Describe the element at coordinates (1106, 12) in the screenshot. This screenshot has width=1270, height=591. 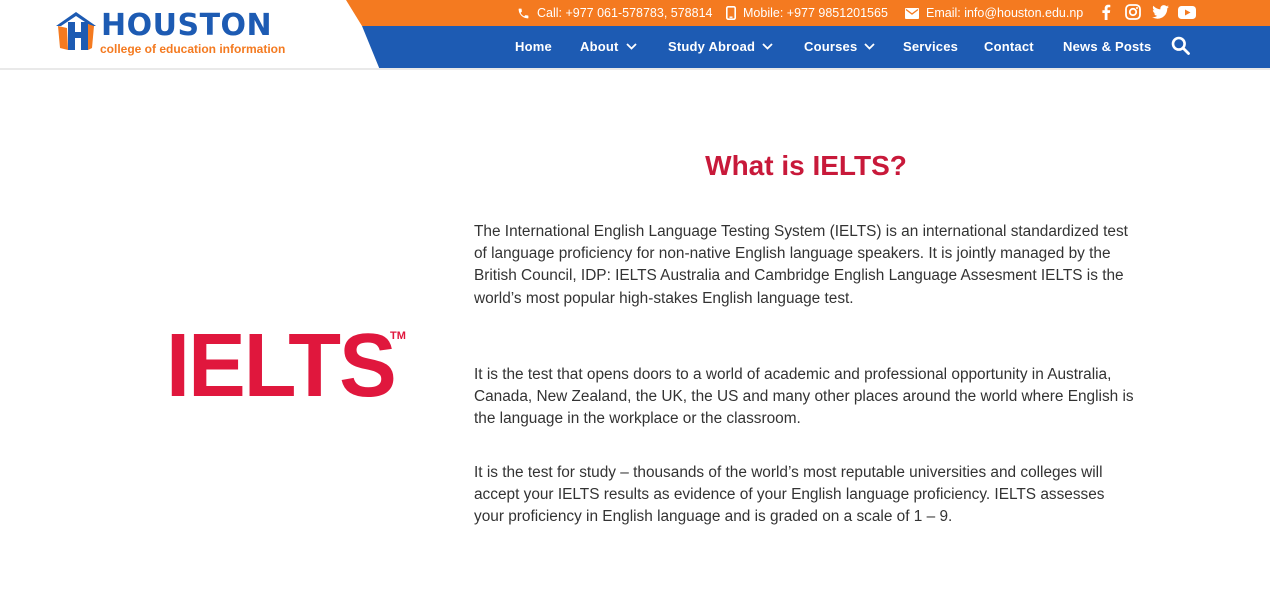
I see `facebook-icon` at that location.